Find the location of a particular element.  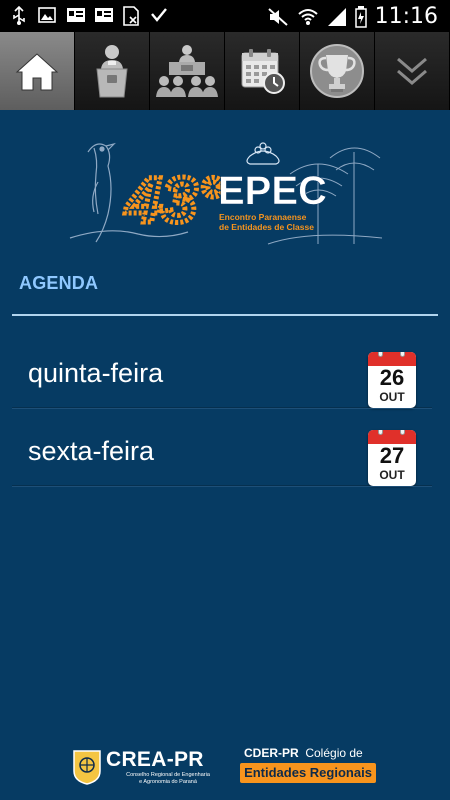

agenda-heading: AGENDA is located at coordinates (59, 283).